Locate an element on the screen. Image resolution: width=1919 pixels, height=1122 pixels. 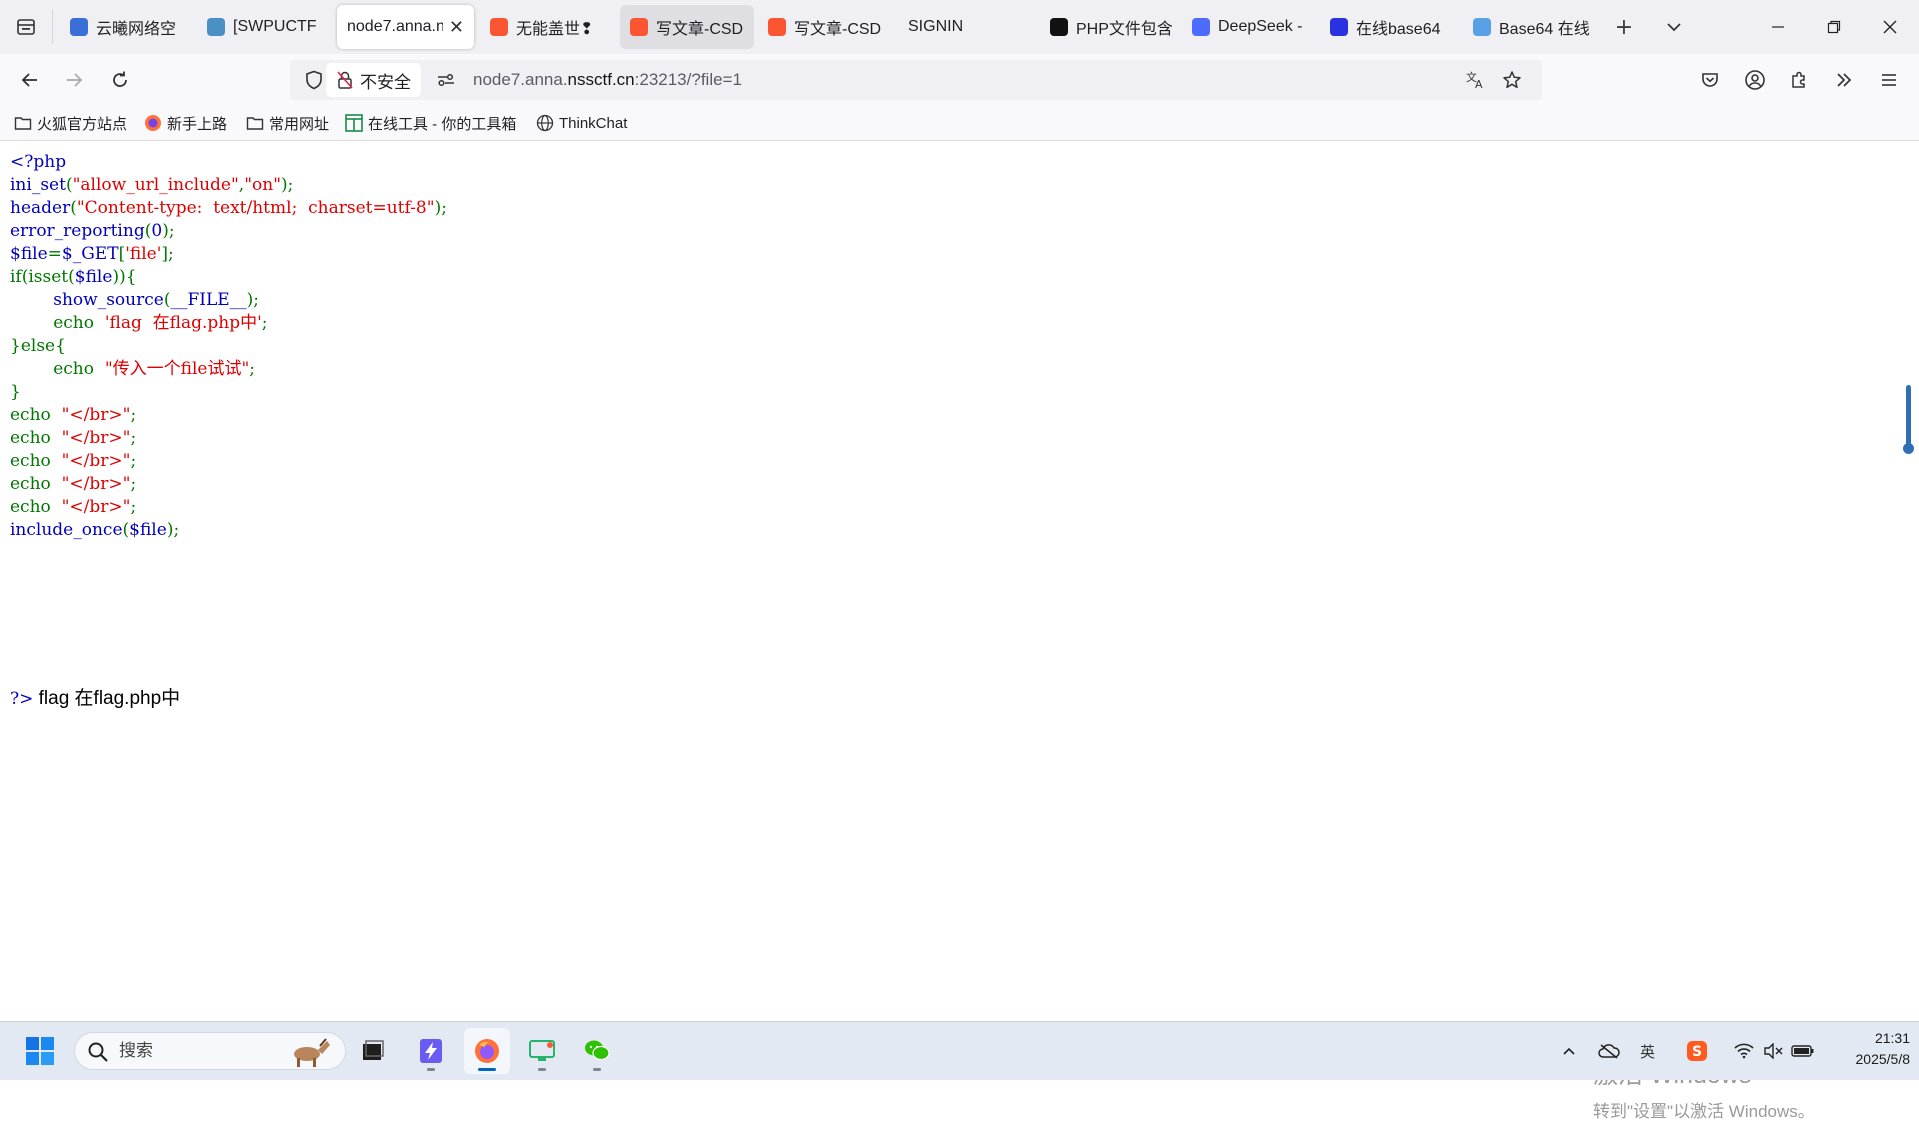
app-menu-button is located at coordinates (1889, 80).